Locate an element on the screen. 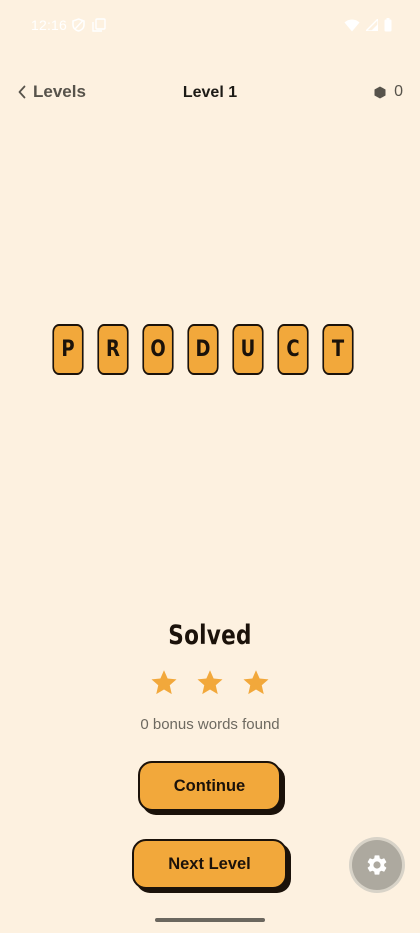 This screenshot has width=420, height=933. continue-button: Continue is located at coordinates (209, 786).